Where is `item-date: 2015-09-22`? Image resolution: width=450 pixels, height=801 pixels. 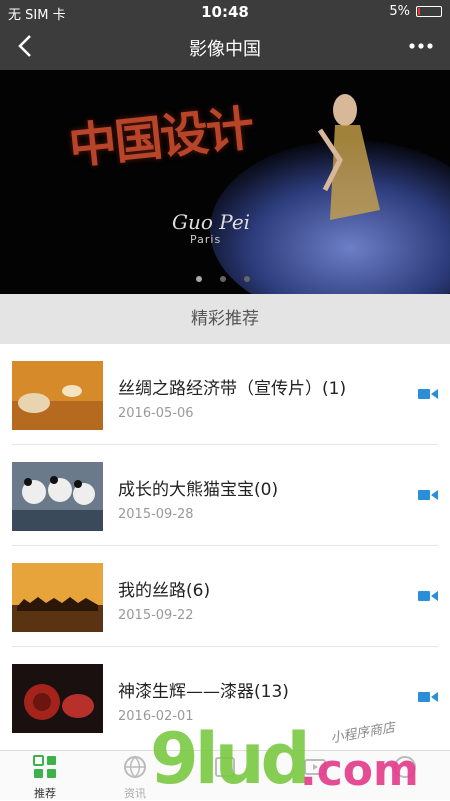 item-date: 2015-09-22 is located at coordinates (156, 615).